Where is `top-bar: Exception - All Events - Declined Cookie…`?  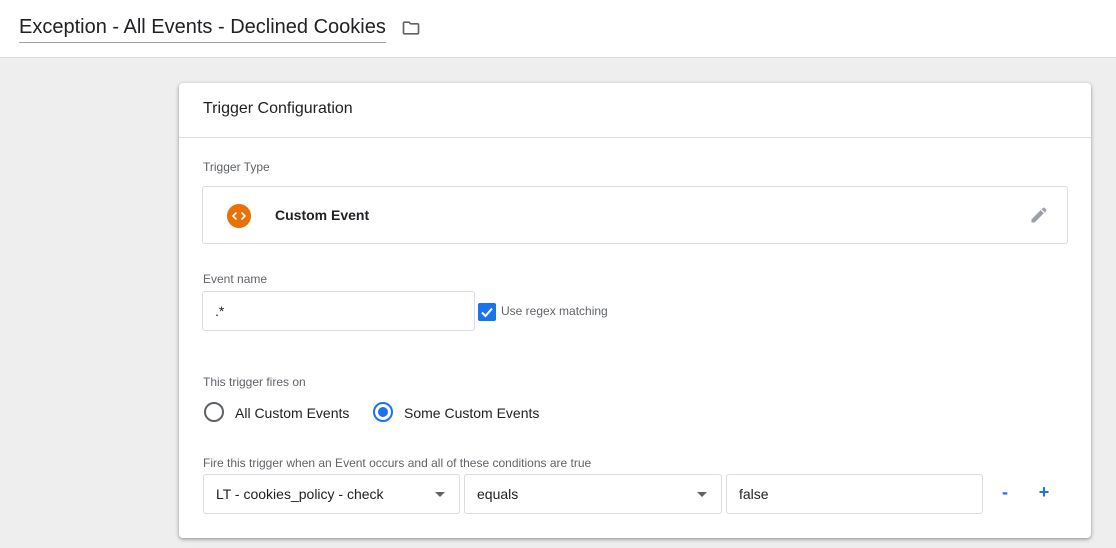
top-bar: Exception - All Events - Declined Cookie… is located at coordinates (558, 29).